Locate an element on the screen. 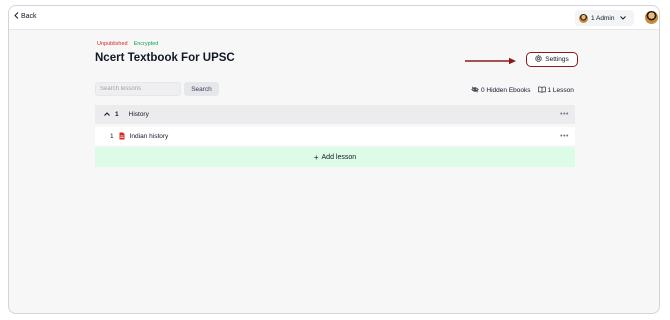  search-button: Search is located at coordinates (201, 89).